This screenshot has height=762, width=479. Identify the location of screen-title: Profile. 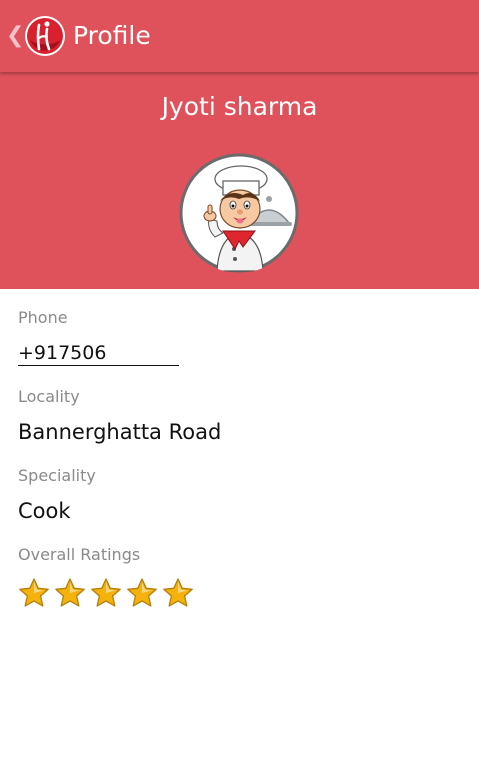
(112, 35).